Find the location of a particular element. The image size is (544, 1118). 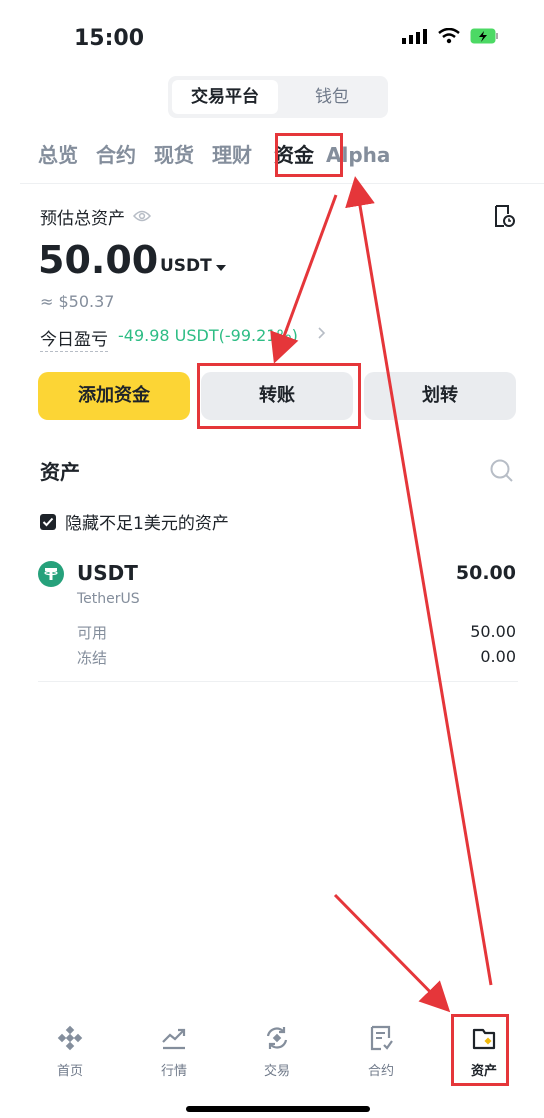

eye-icon is located at coordinates (142, 217).